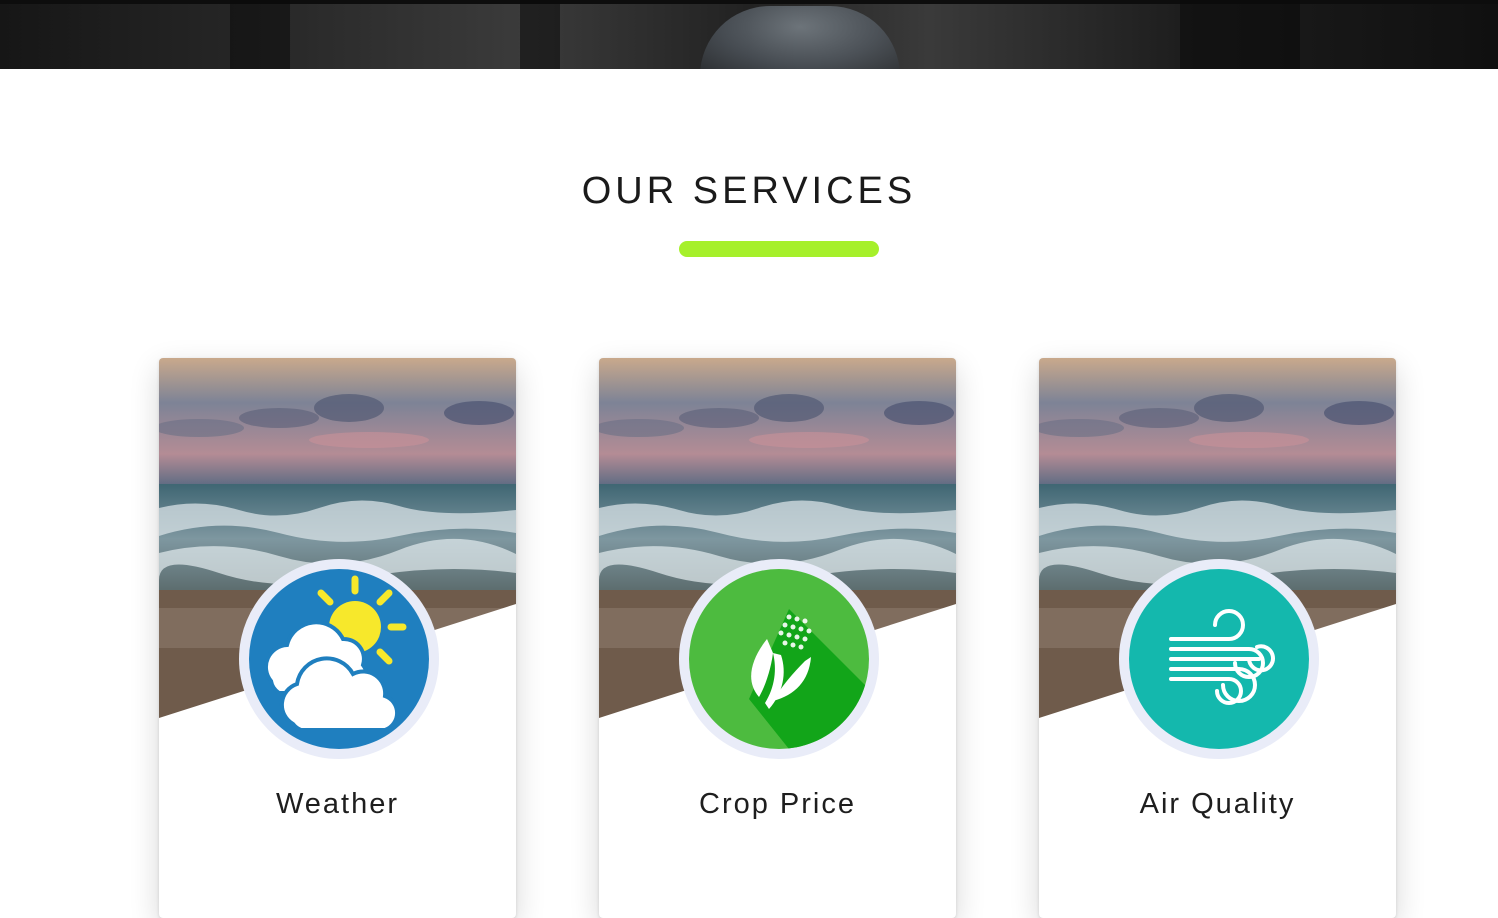 This screenshot has width=1498, height=918. I want to click on section-title: OUR SERVICES, so click(749, 191).